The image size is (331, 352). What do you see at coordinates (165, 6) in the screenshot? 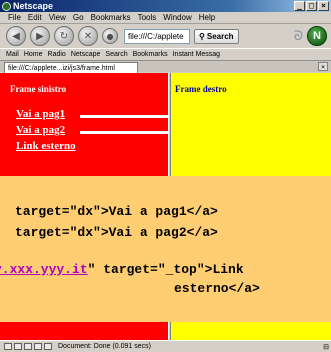
I see `window-titlebar: Netscape _ □ ×` at bounding box center [165, 6].